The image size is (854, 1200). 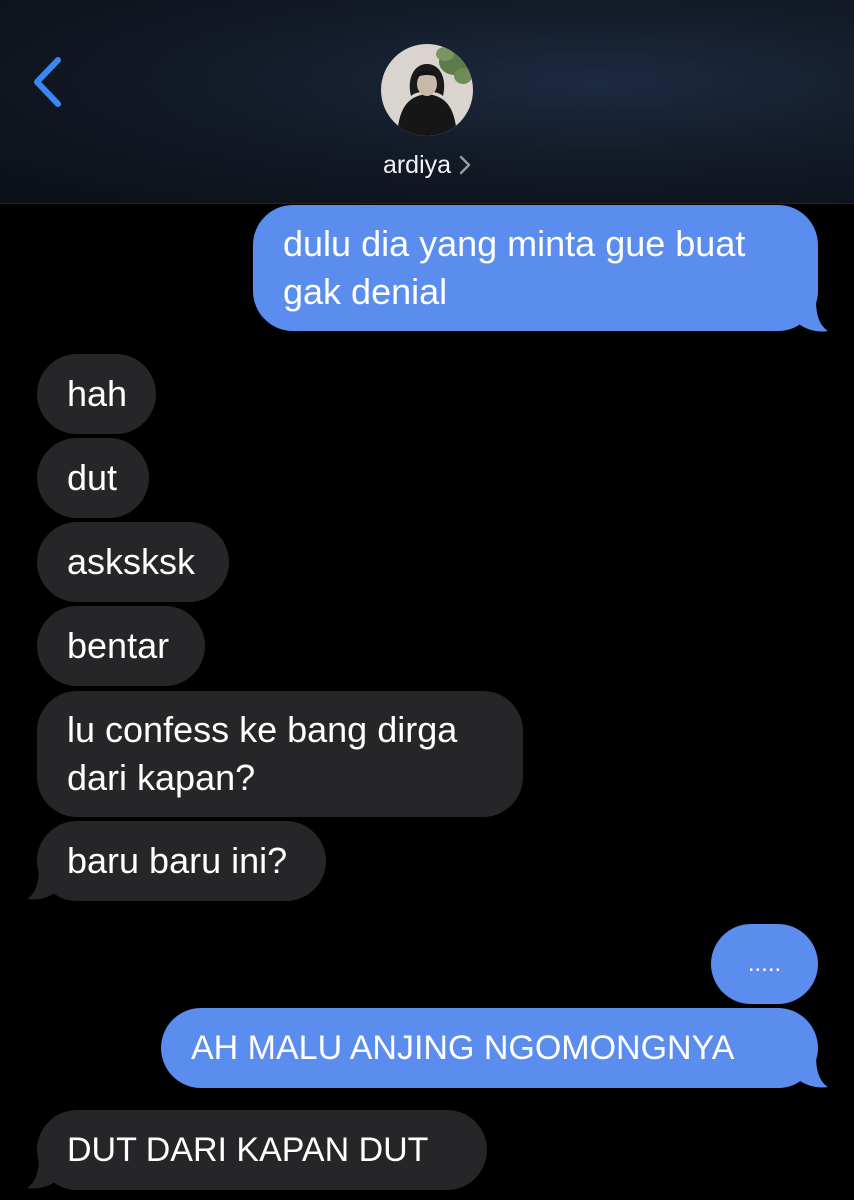 I want to click on back-button, so click(x=47, y=82).